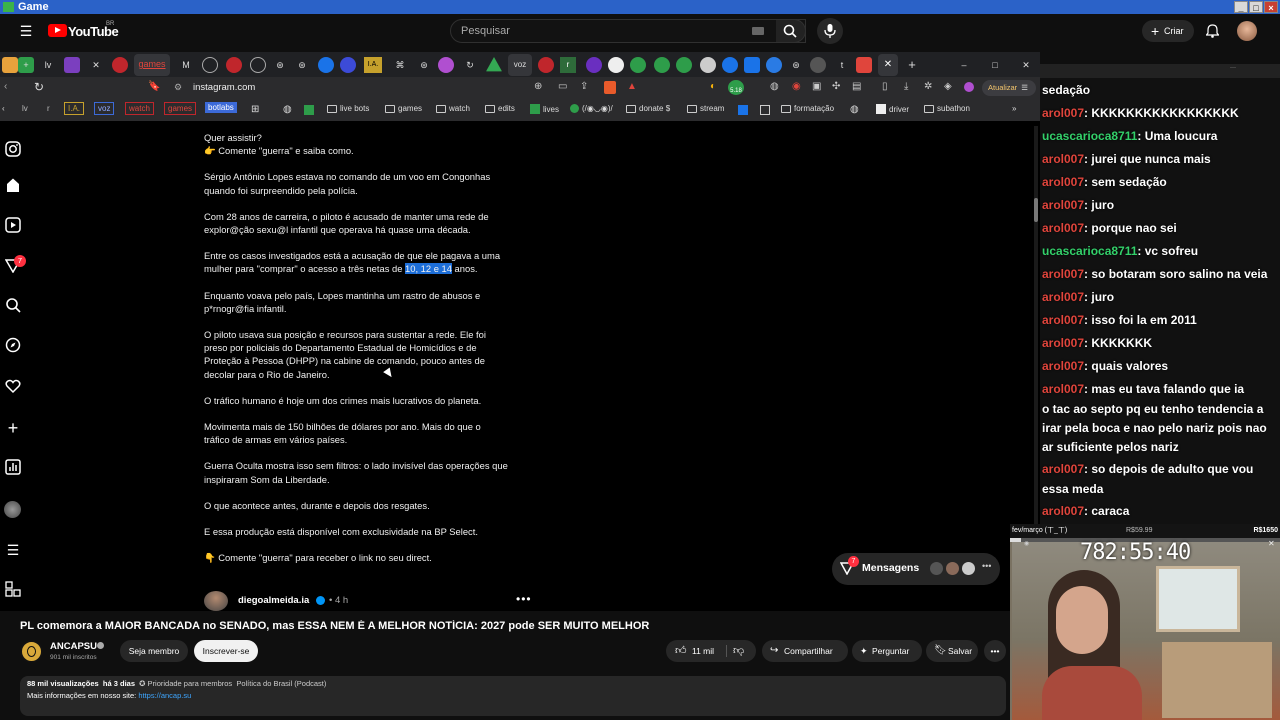 The width and height of the screenshot is (1280, 720). What do you see at coordinates (96, 65) in the screenshot?
I see `tab-mute: ✕` at bounding box center [96, 65].